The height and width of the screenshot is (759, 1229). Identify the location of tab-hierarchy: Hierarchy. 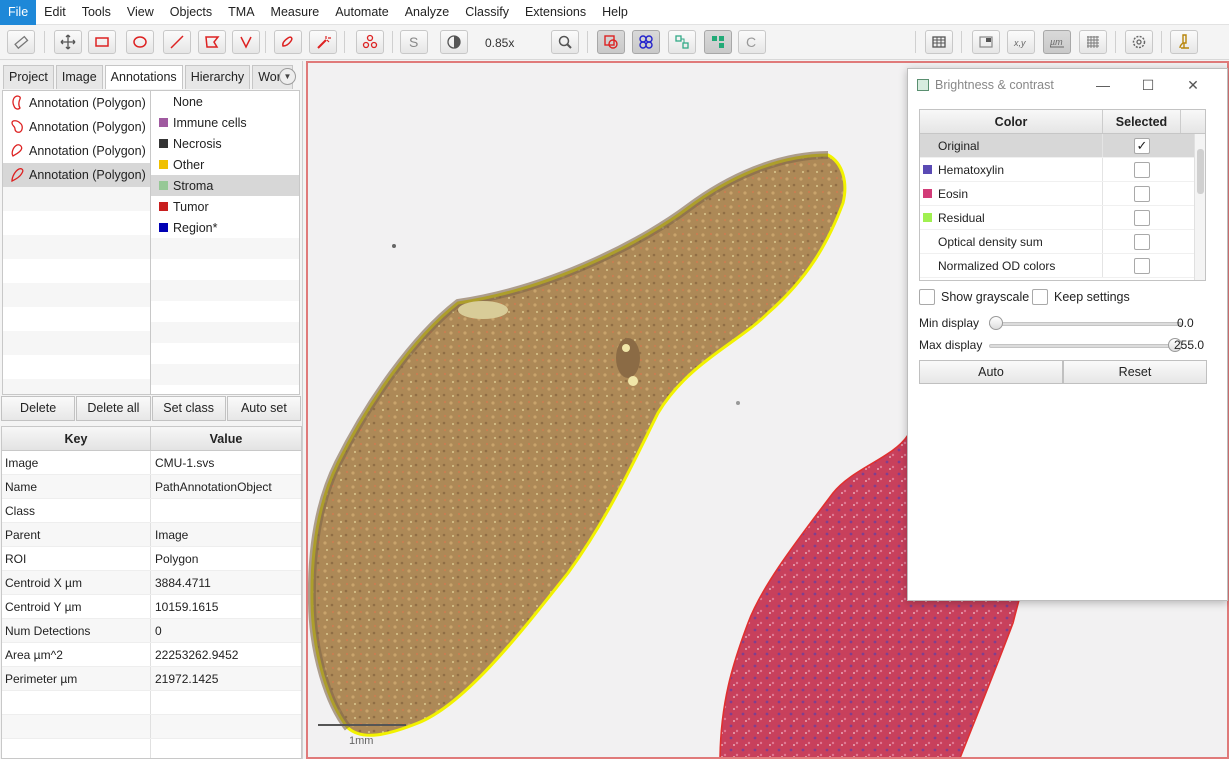
(217, 77).